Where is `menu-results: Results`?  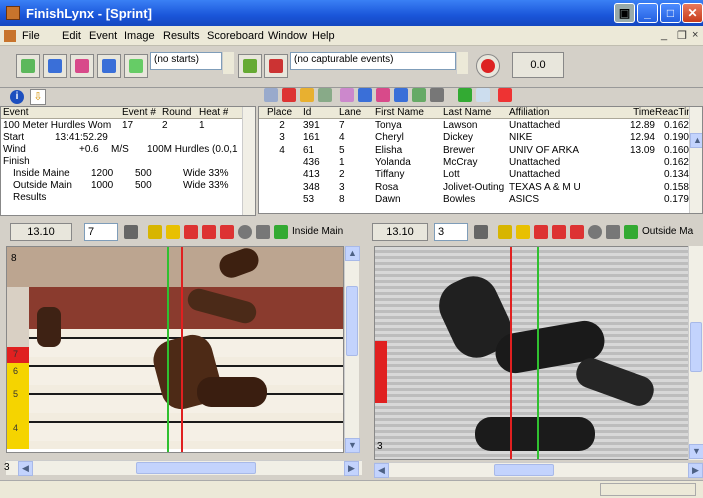 menu-results: Results is located at coordinates (181, 36).